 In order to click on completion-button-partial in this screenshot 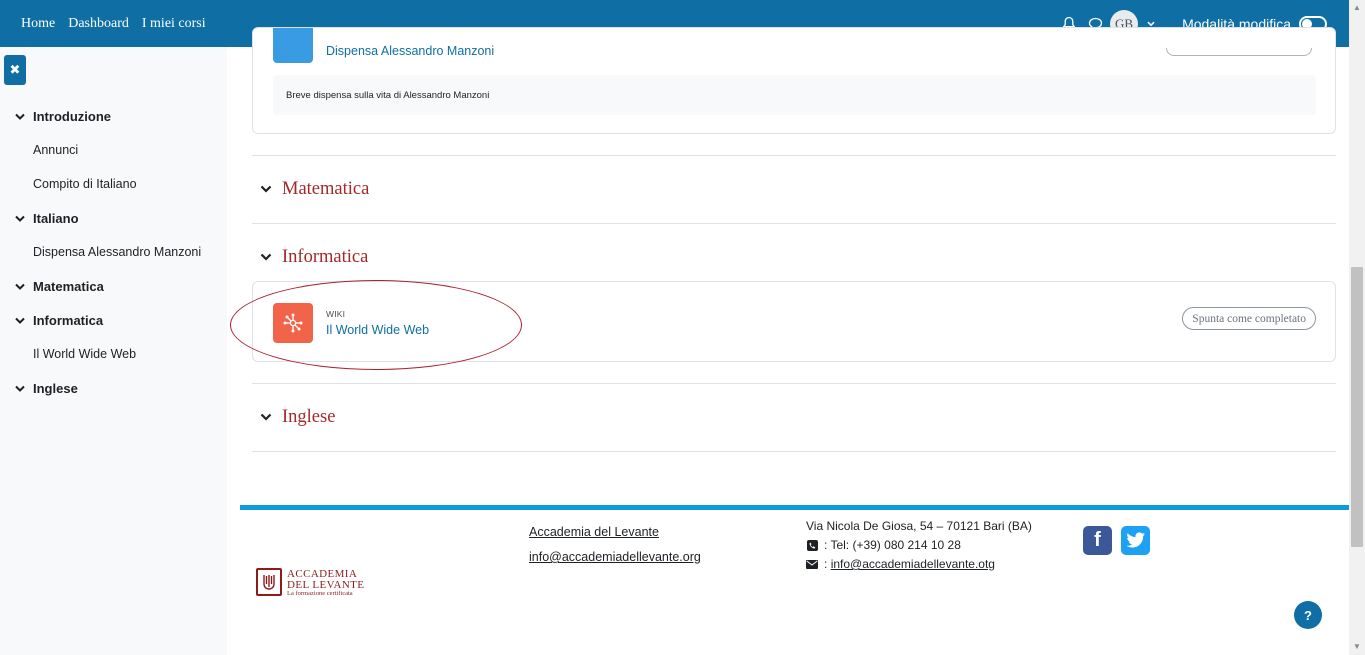, I will do `click(1239, 52)`.